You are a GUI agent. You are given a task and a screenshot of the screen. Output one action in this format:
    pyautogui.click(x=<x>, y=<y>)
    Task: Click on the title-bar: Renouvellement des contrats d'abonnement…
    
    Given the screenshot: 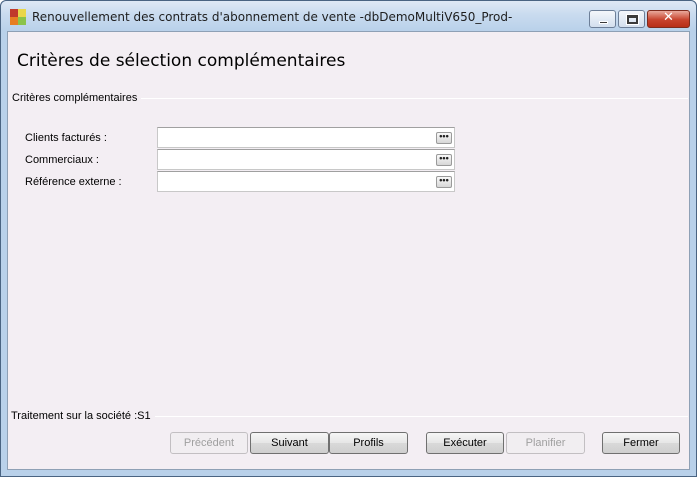 What is the action you would take?
    pyautogui.click(x=348, y=16)
    